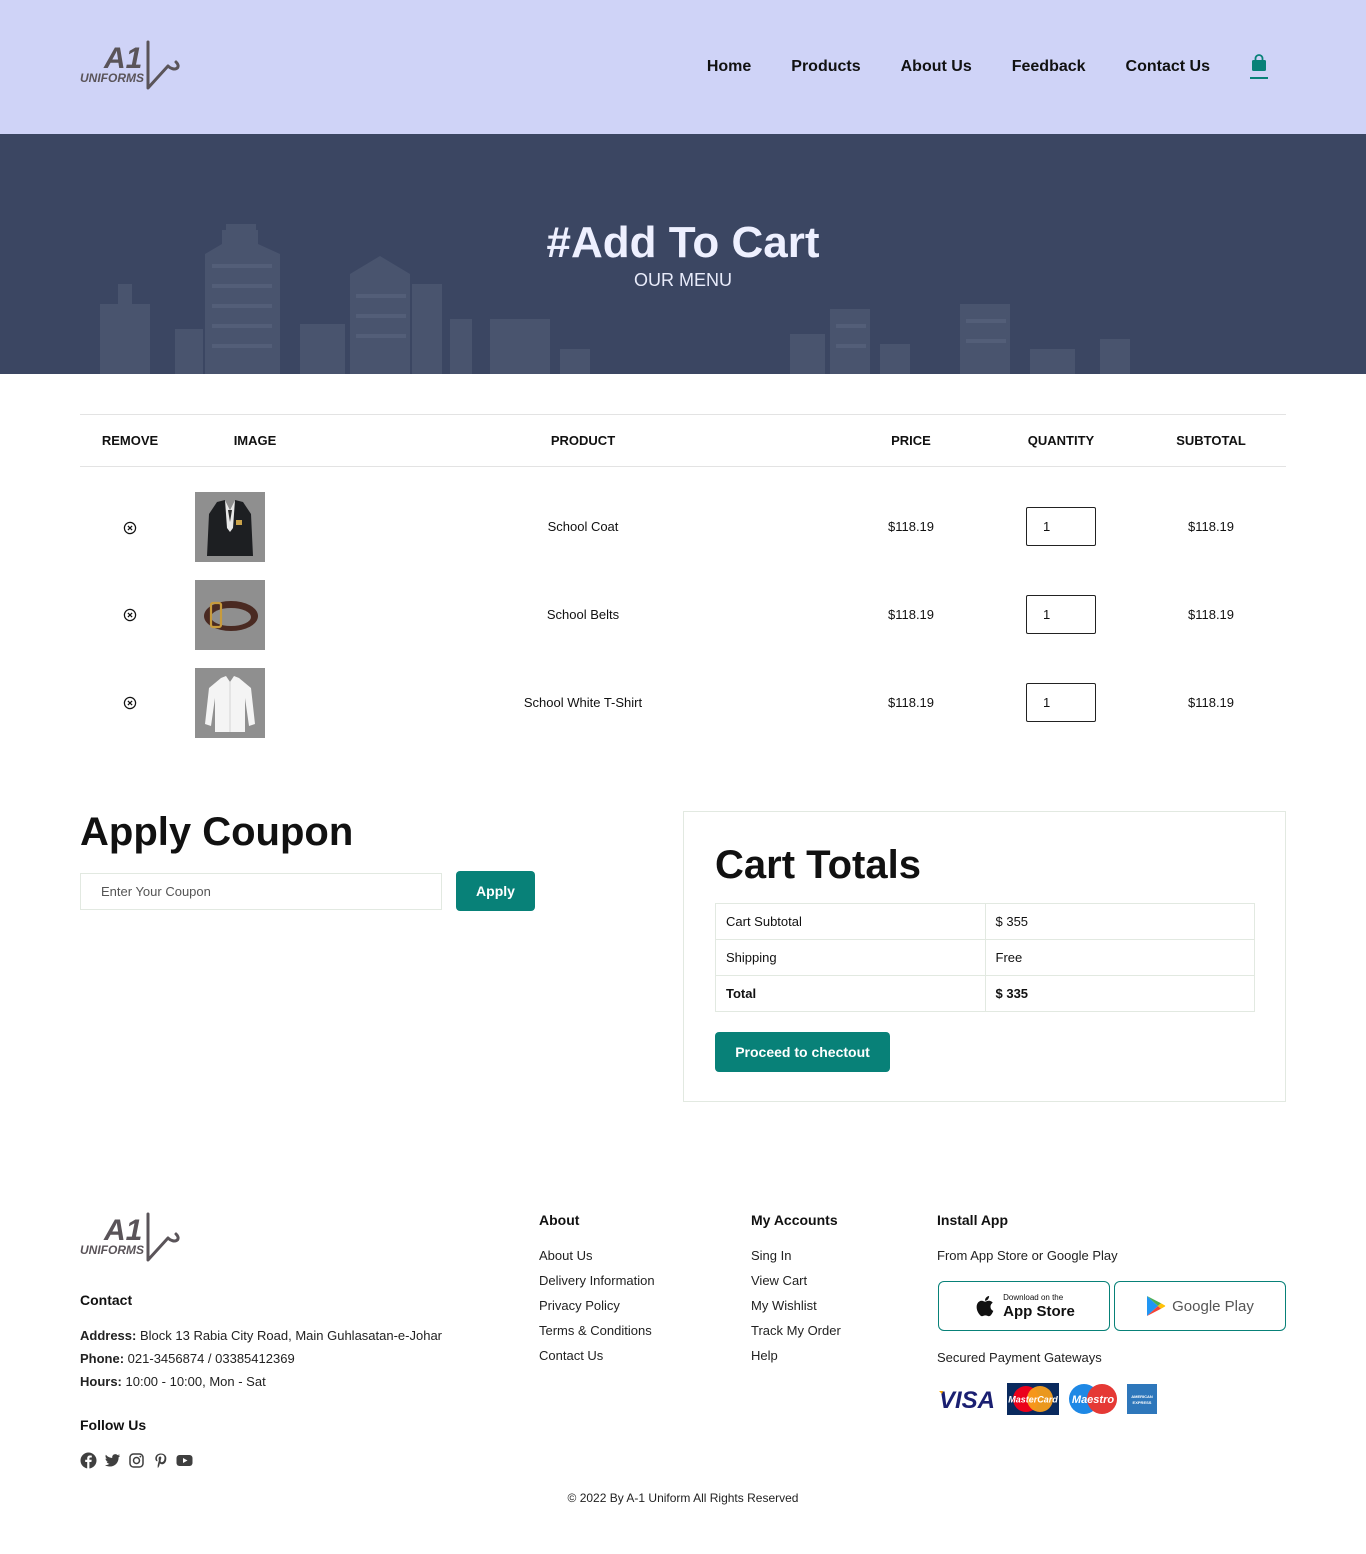  I want to click on cart-totals-title: Cart Totals, so click(818, 865).